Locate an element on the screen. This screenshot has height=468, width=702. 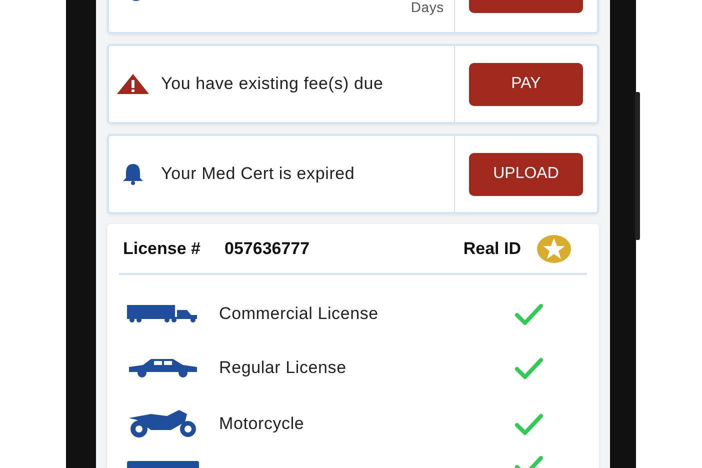
days-label: Days is located at coordinates (427, 8).